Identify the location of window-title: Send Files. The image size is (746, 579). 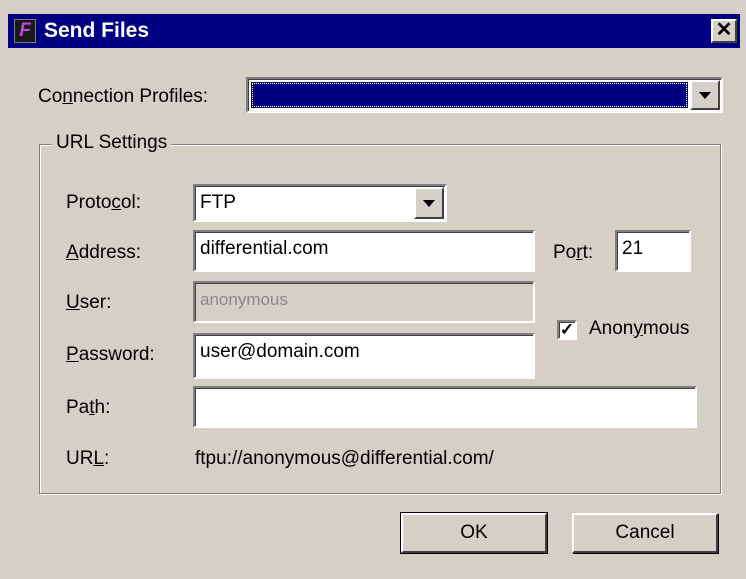
(97, 30).